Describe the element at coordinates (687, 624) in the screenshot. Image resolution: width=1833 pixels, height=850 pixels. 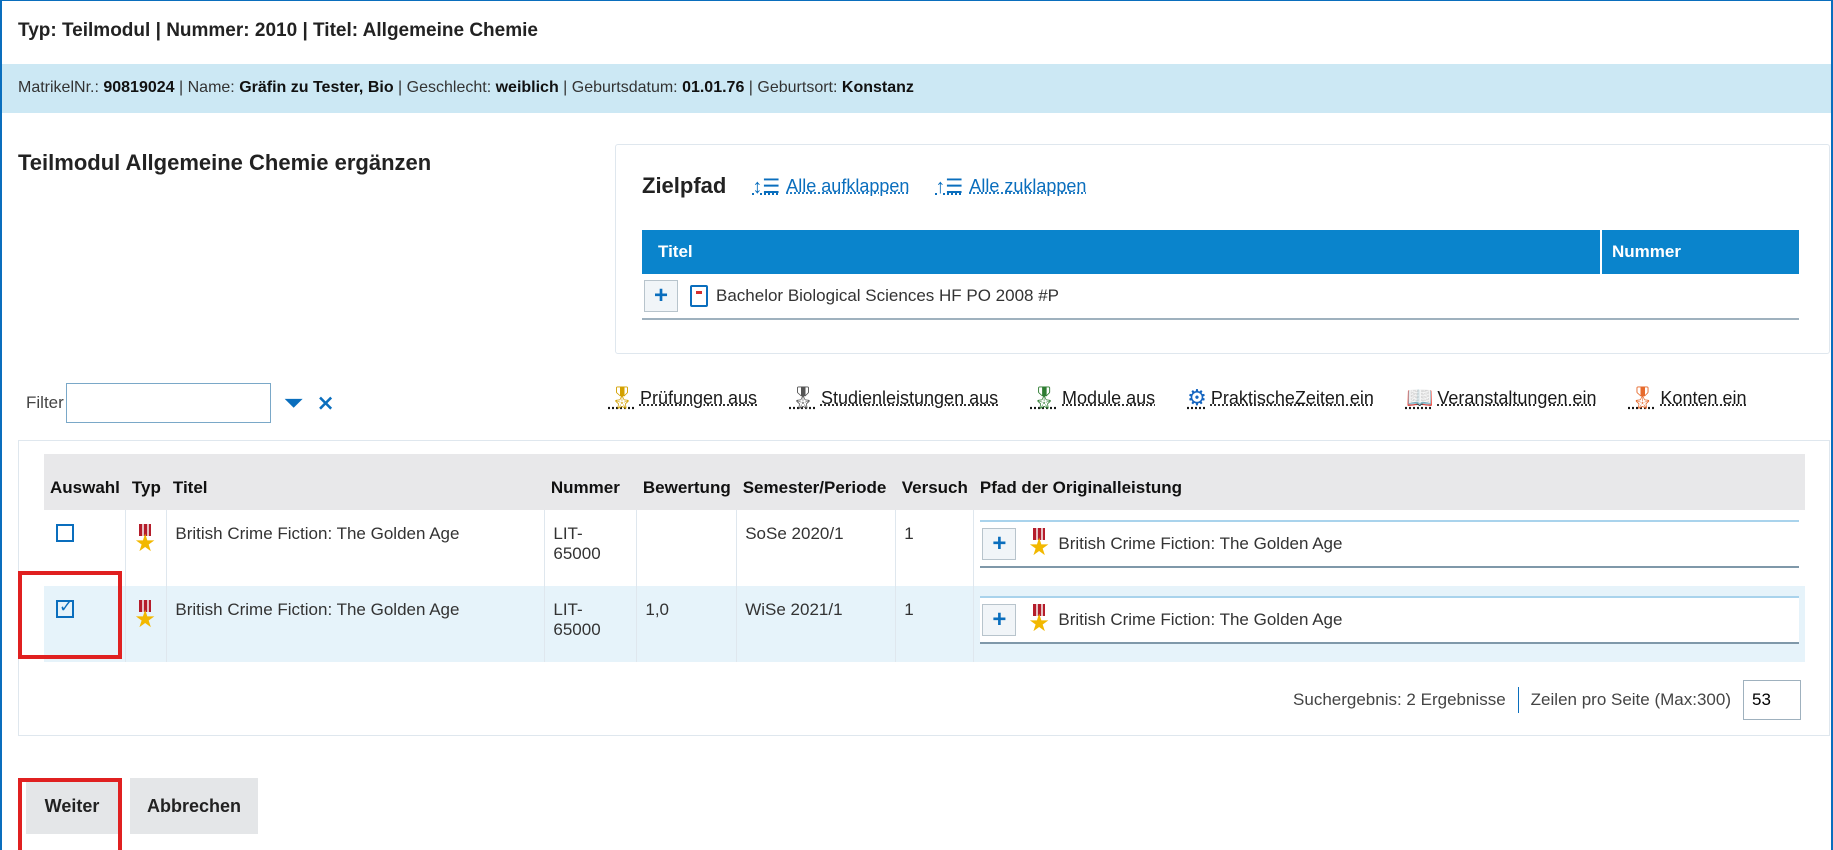
I see `bewertung-cell: 1,0` at that location.